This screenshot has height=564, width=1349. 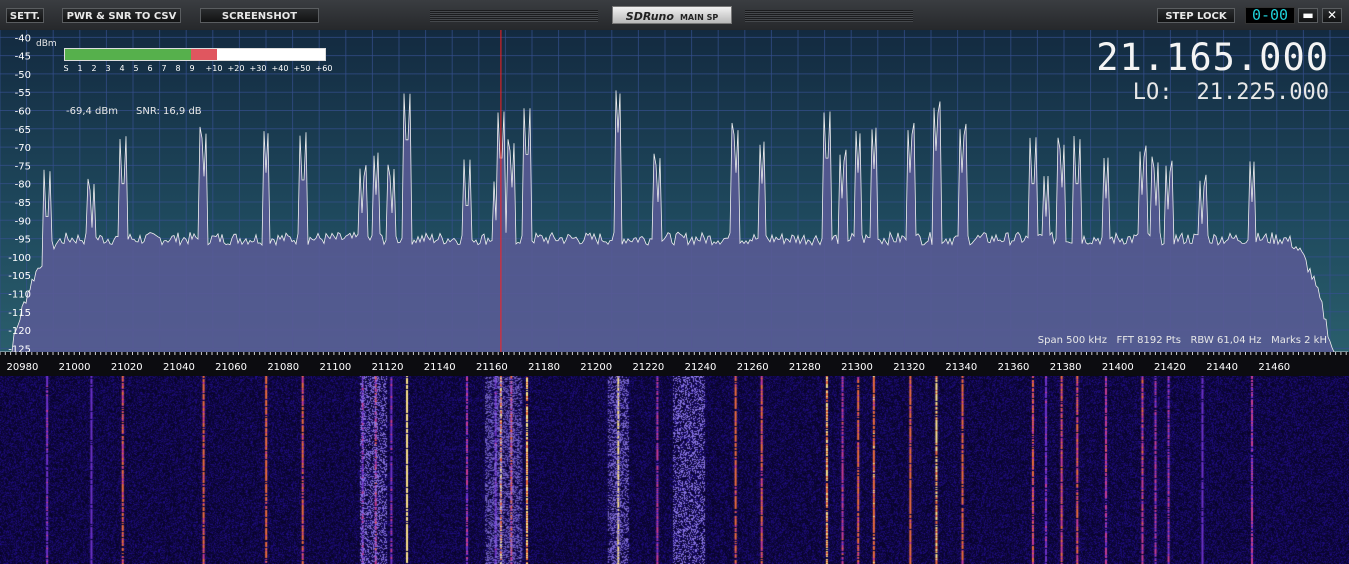 I want to click on snr-readout: SNR: 16,9 dB, so click(x=169, y=111).